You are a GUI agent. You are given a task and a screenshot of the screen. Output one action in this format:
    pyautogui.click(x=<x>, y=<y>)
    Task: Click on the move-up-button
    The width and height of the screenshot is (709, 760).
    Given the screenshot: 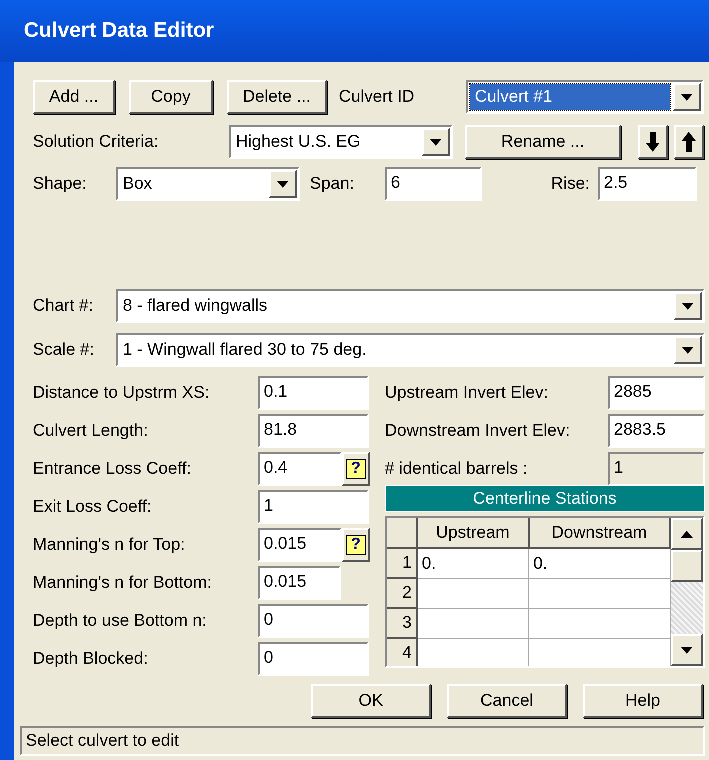 What is the action you would take?
    pyautogui.click(x=689, y=142)
    